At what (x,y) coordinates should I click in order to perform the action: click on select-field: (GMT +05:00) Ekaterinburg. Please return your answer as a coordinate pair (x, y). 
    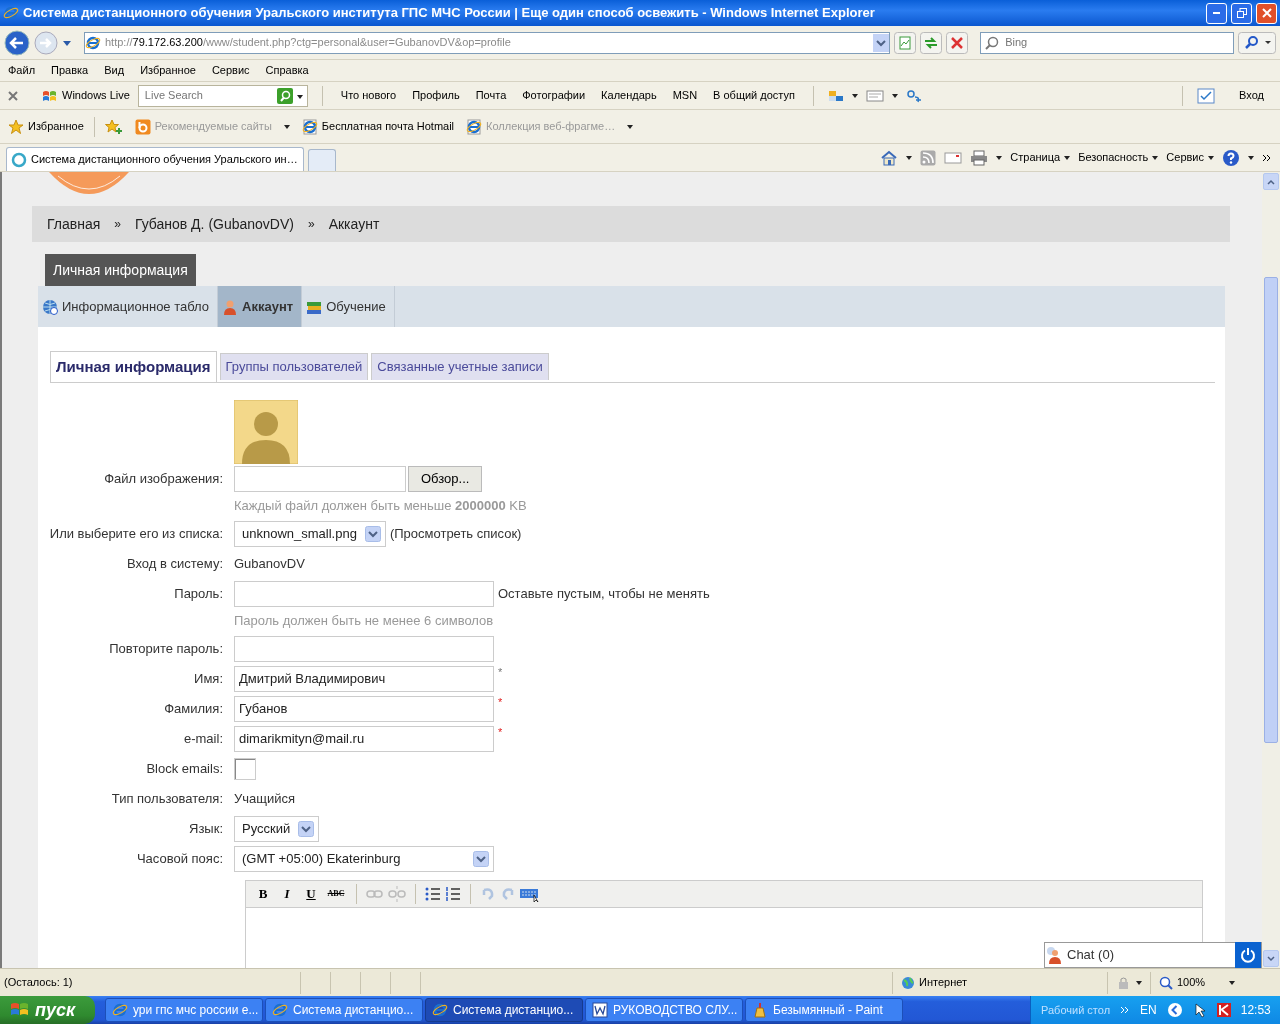
    Looking at the image, I should click on (364, 858).